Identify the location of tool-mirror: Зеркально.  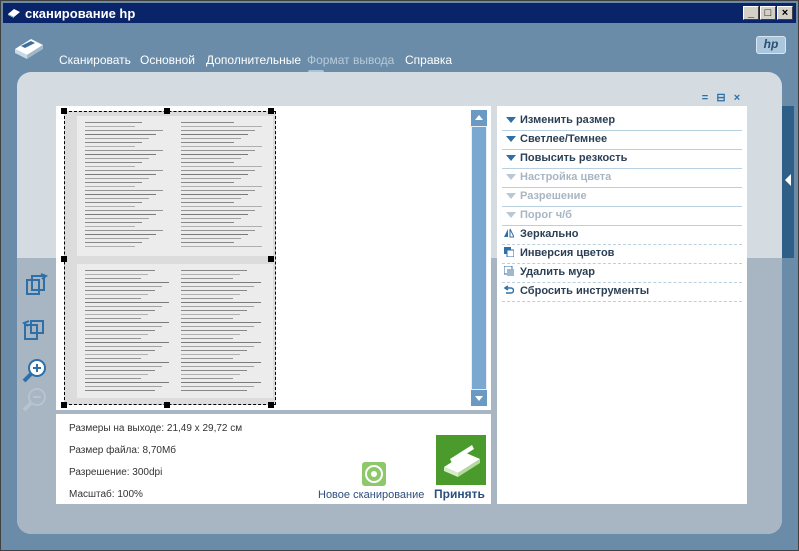
(622, 235).